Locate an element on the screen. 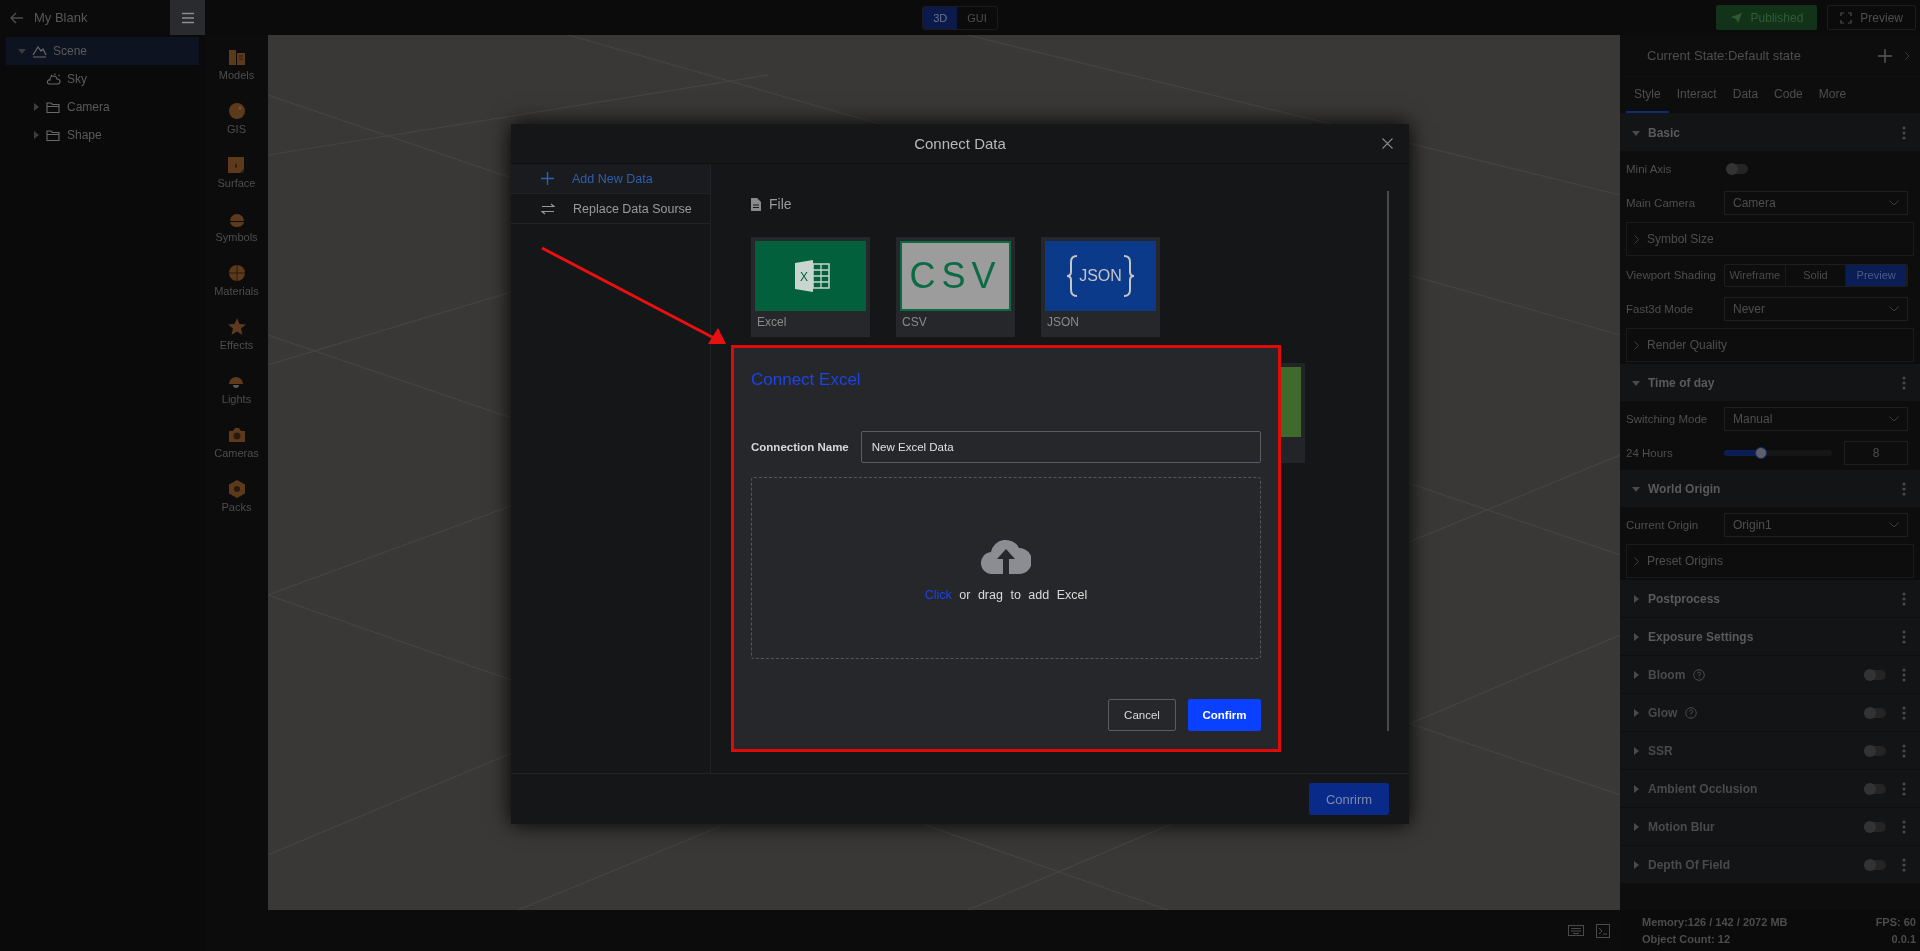  project-title: My Blank is located at coordinates (61, 17).